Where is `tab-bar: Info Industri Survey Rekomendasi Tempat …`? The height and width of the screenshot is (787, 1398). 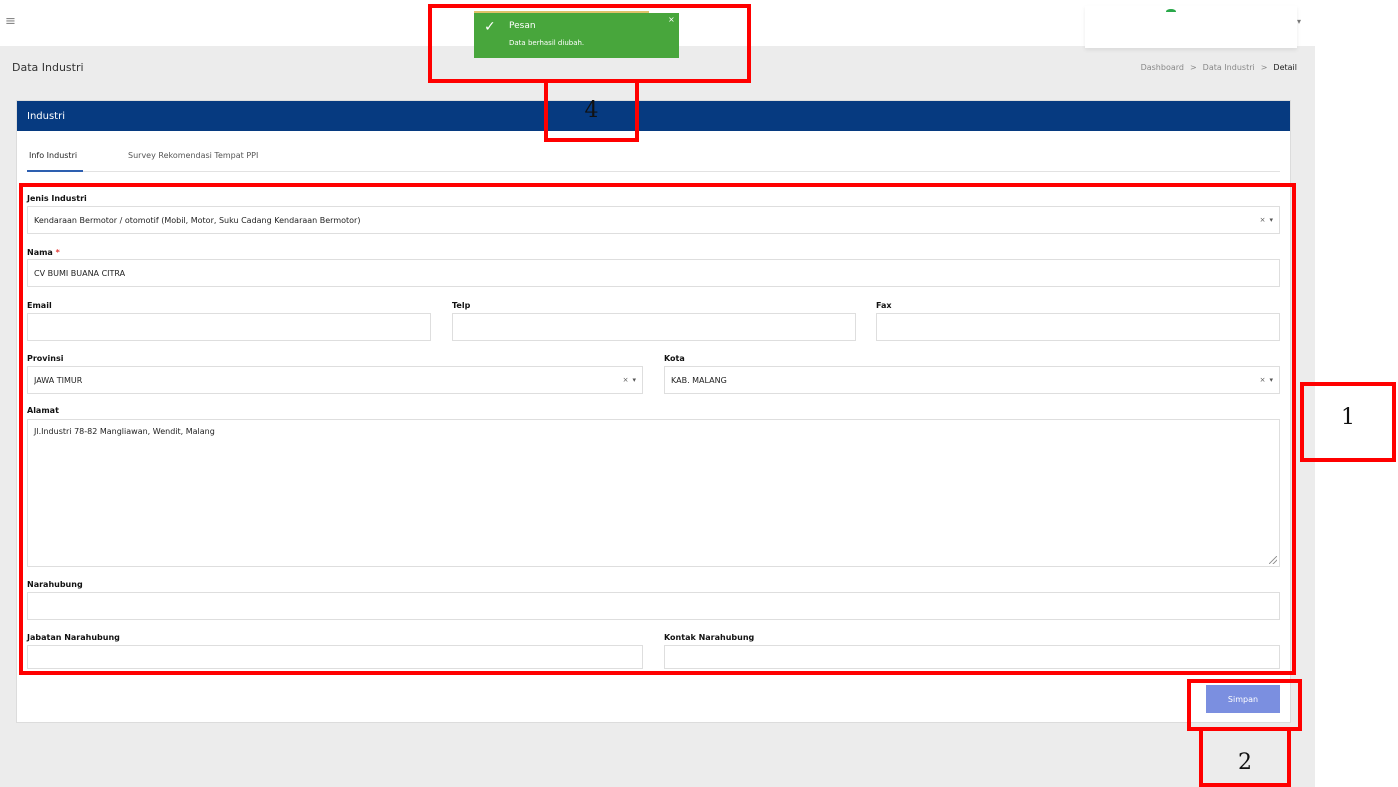 tab-bar: Info Industri Survey Rekomendasi Tempat … is located at coordinates (653, 159).